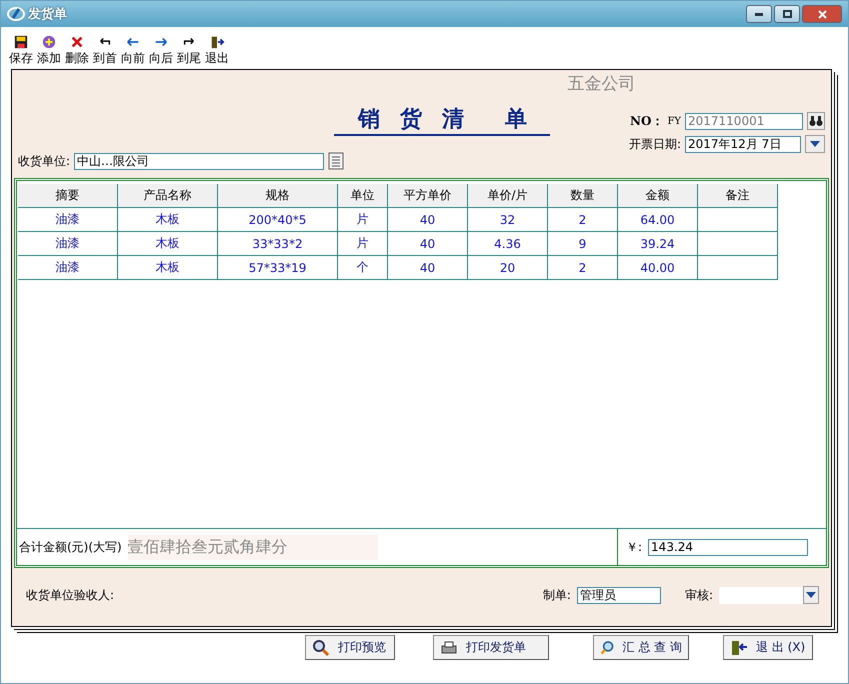 The height and width of the screenshot is (684, 849). What do you see at coordinates (449, 647) in the screenshot?
I see `printer-icon` at bounding box center [449, 647].